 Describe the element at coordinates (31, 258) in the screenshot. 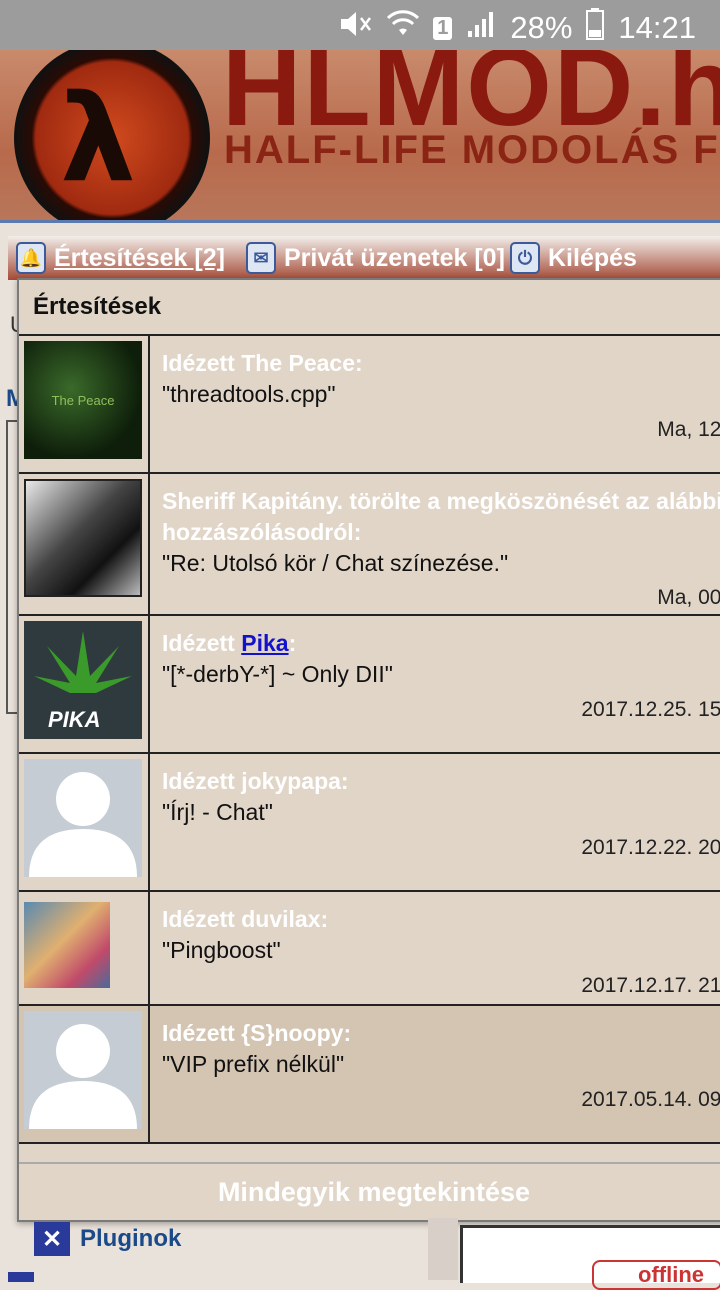

I see `bell-icon: 🔔` at that location.